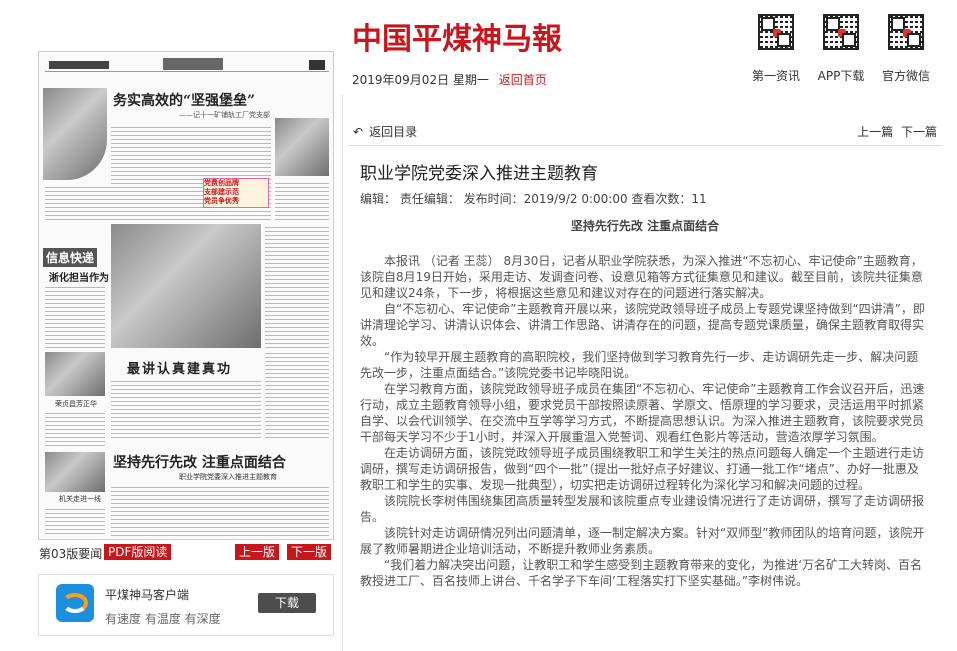  What do you see at coordinates (199, 463) in the screenshot?
I see `thumb-headline-3: 坚持先行先改 注重点面结合` at bounding box center [199, 463].